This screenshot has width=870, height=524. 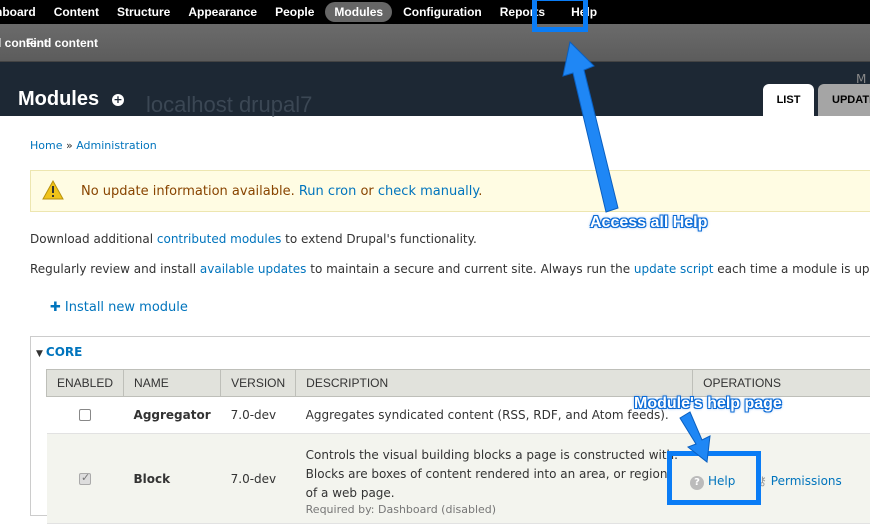 I want to click on toolbar-item-appearance: Appearance, so click(x=222, y=12).